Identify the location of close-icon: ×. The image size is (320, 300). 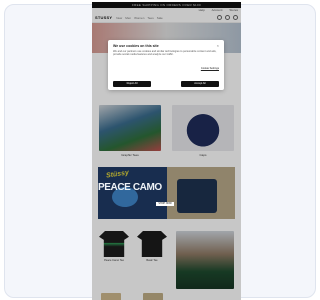
(218, 45).